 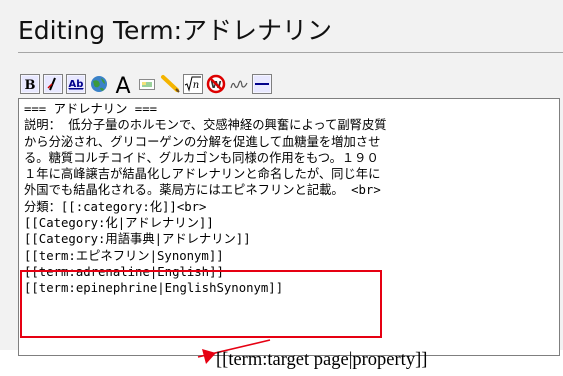 What do you see at coordinates (119, 223) in the screenshot?
I see `wikitext-line: [[Category:化|アドレナリン]]` at bounding box center [119, 223].